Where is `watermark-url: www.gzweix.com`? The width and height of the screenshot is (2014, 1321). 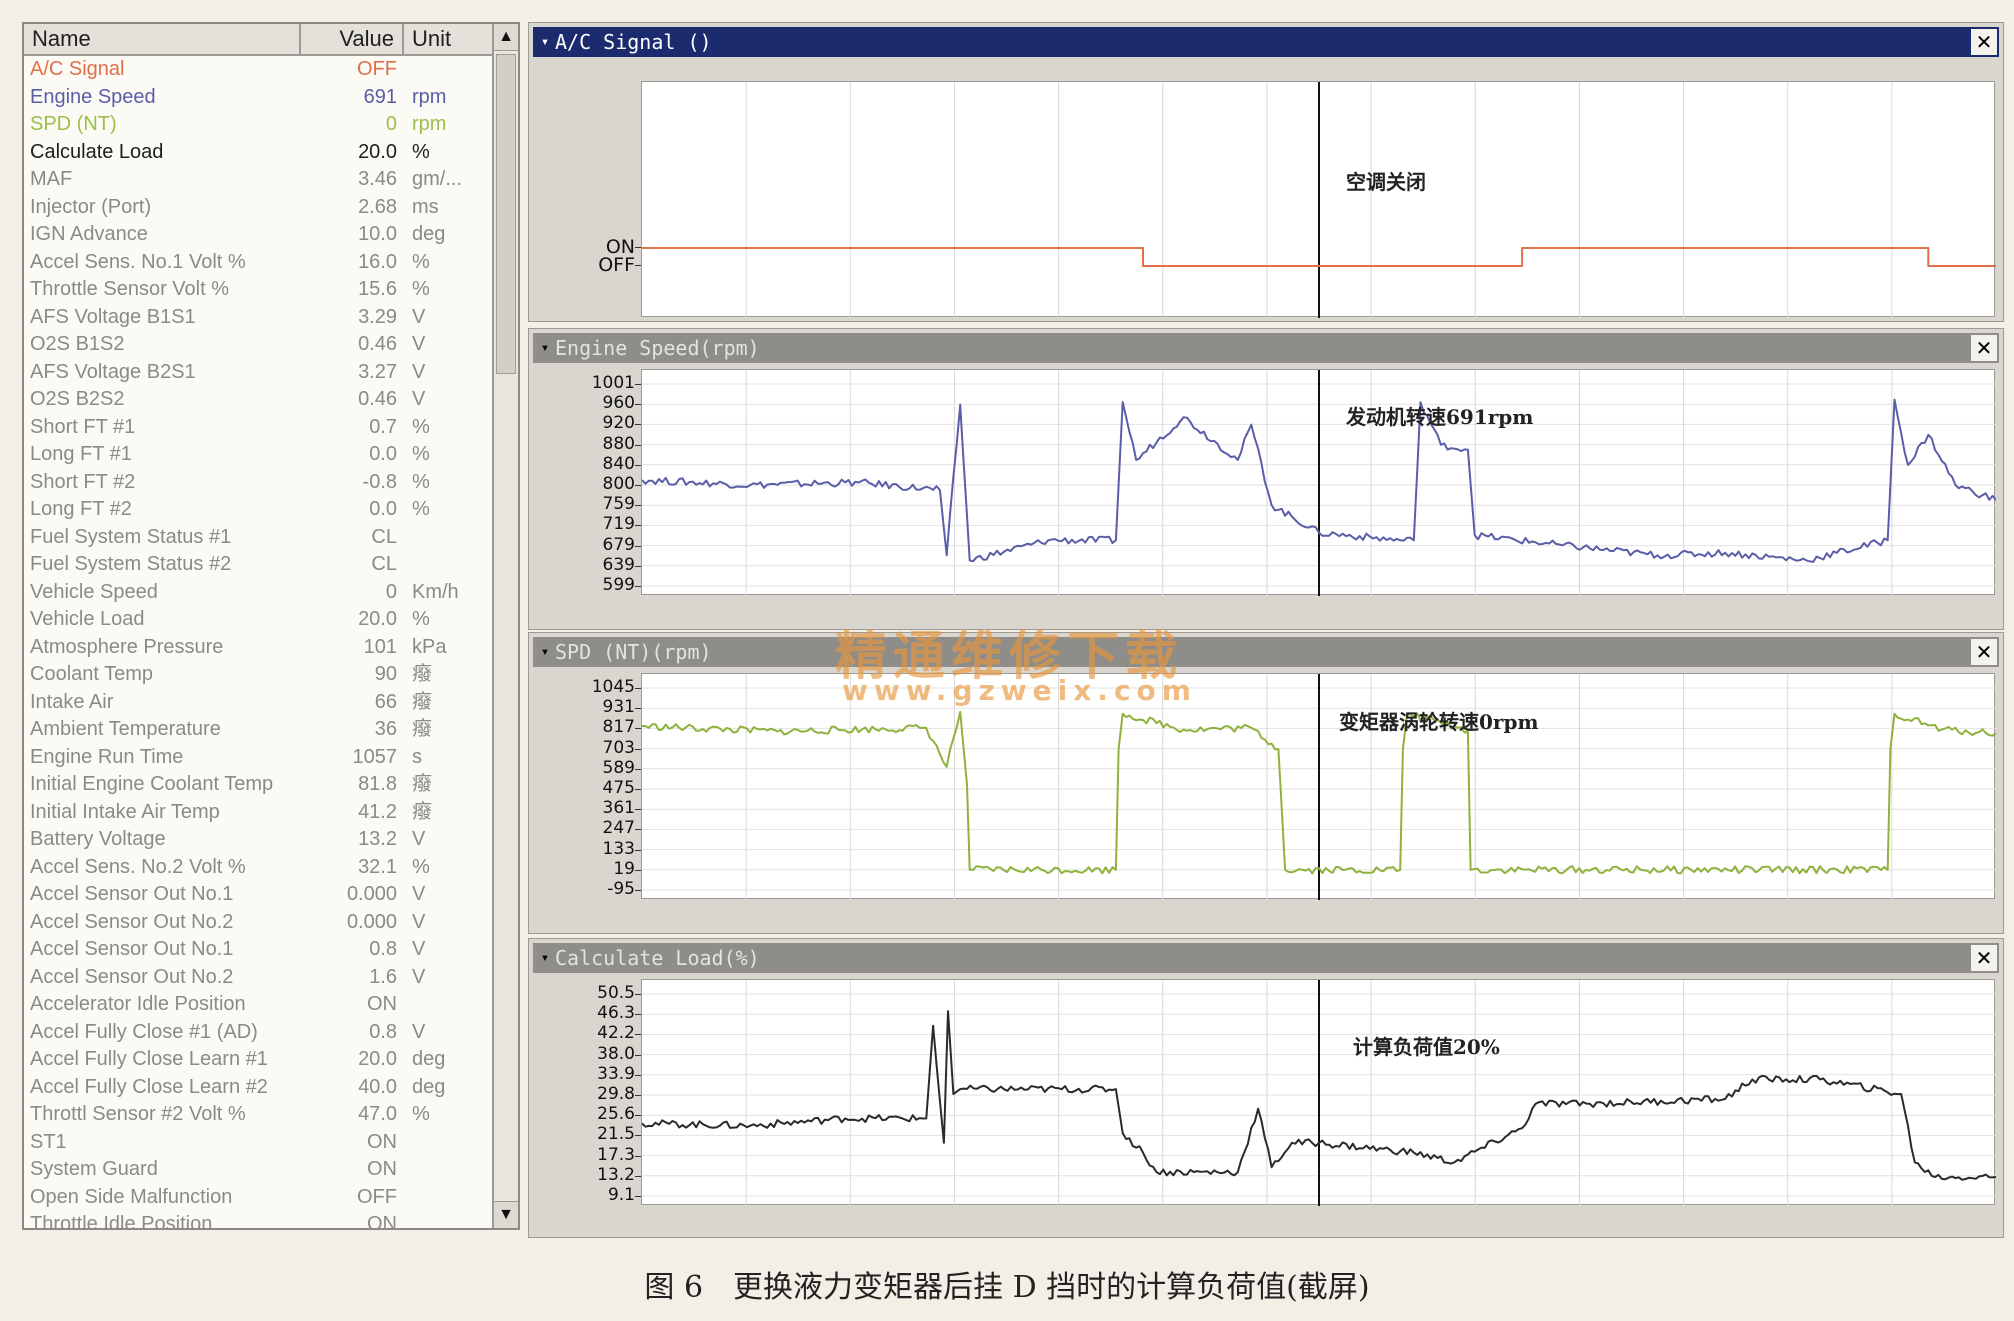
watermark-url: www.gzweix.com is located at coordinates (1019, 690).